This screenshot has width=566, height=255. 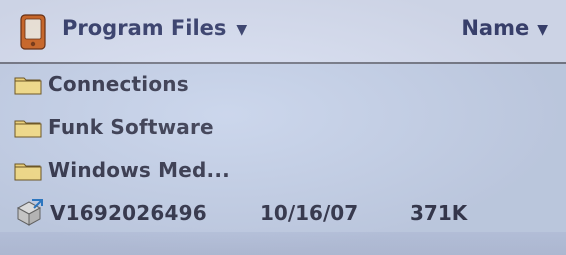 What do you see at coordinates (439, 212) in the screenshot?
I see `item-size: 371K` at bounding box center [439, 212].